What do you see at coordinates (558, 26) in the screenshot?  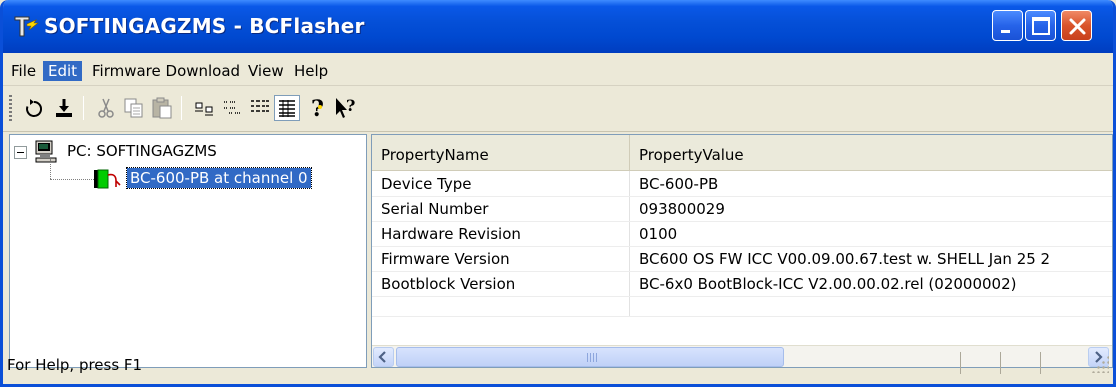 I see `title-bar: SOFTINGAGZMS - BCFlasher` at bounding box center [558, 26].